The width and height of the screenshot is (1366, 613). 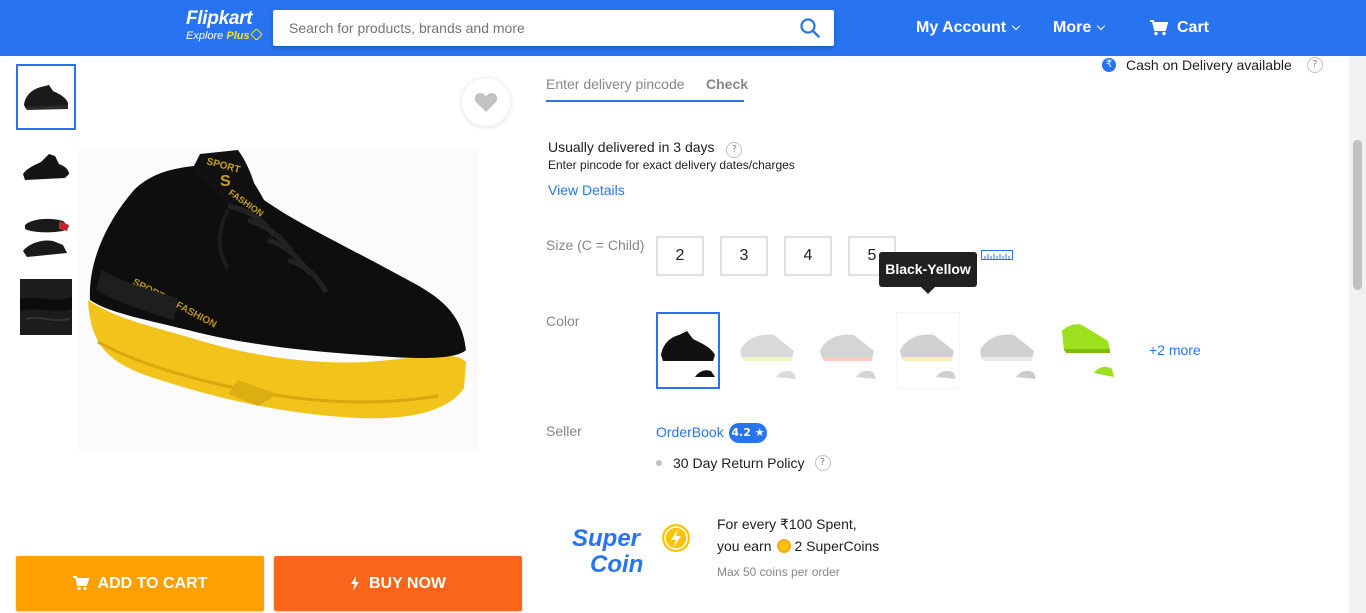 What do you see at coordinates (1357, 215) in the screenshot?
I see `scrollbar-thumb` at bounding box center [1357, 215].